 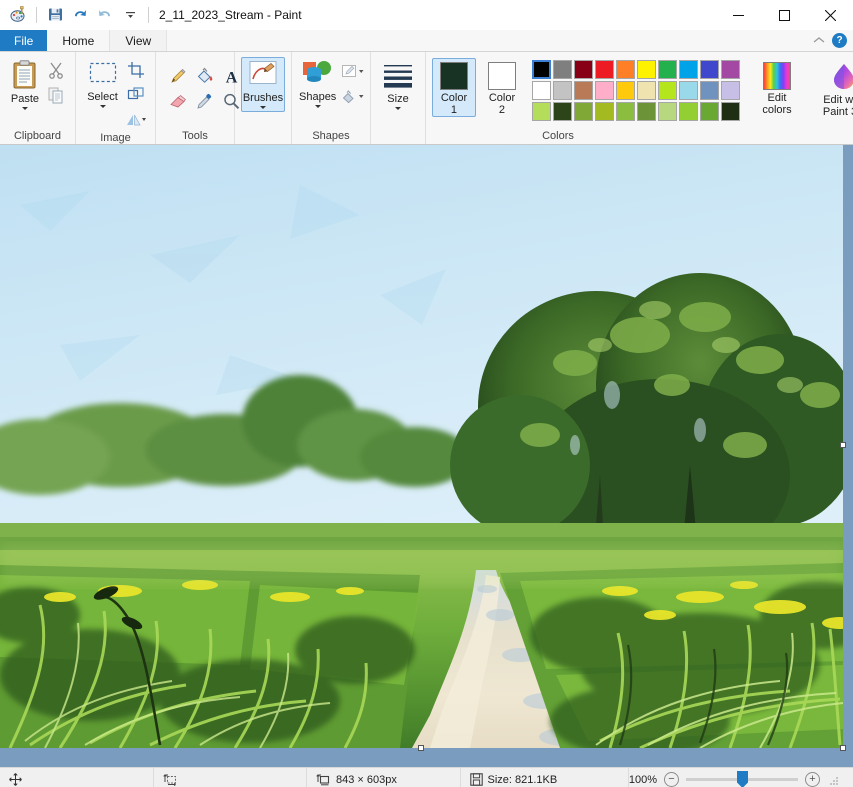 I want to click on crop-button, so click(x=136, y=70).